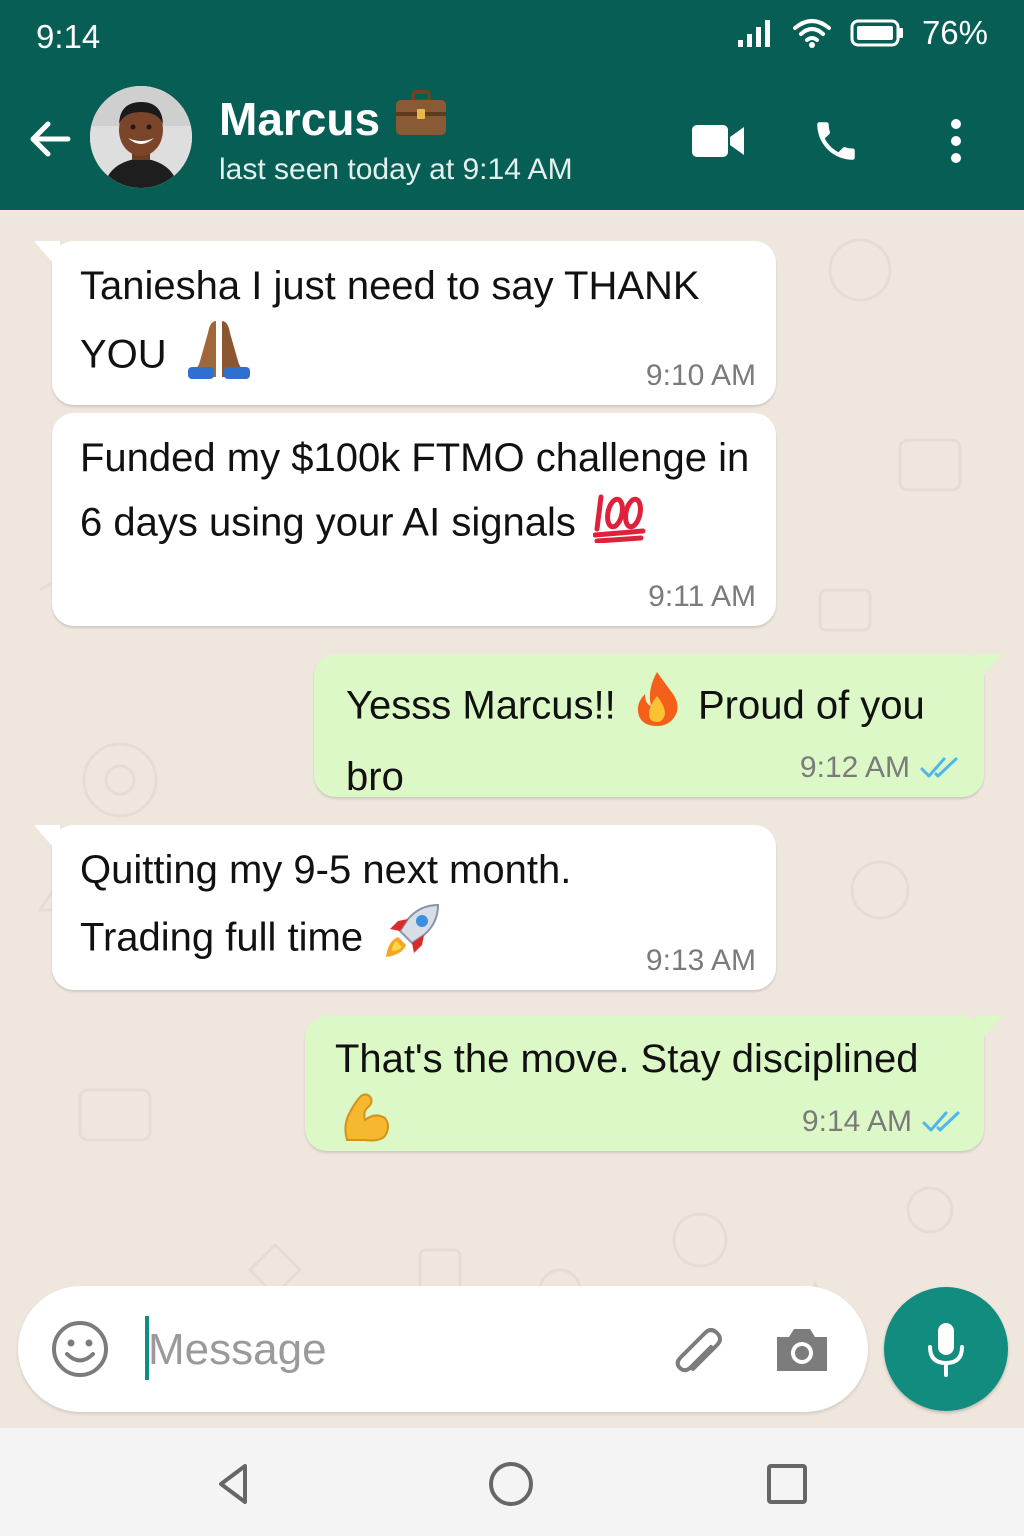 This screenshot has width=1024, height=1536. I want to click on video-call-button, so click(718, 141).